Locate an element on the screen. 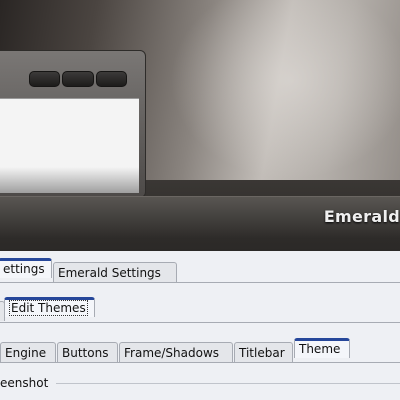 The width and height of the screenshot is (400, 400). preview-window-buttons is located at coordinates (78, 79).